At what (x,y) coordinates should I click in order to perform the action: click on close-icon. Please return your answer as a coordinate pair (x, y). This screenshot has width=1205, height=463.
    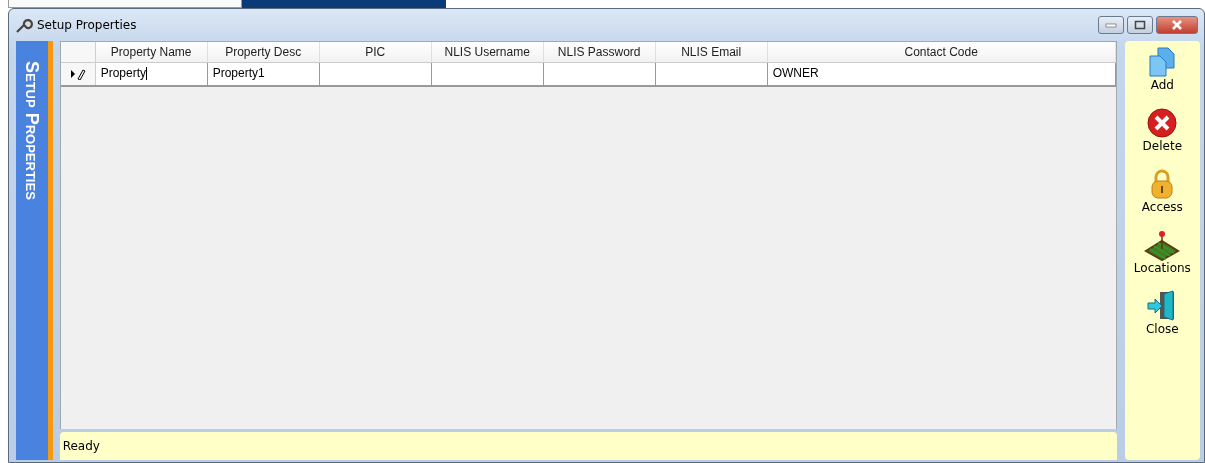
    Looking at the image, I should click on (1177, 25).